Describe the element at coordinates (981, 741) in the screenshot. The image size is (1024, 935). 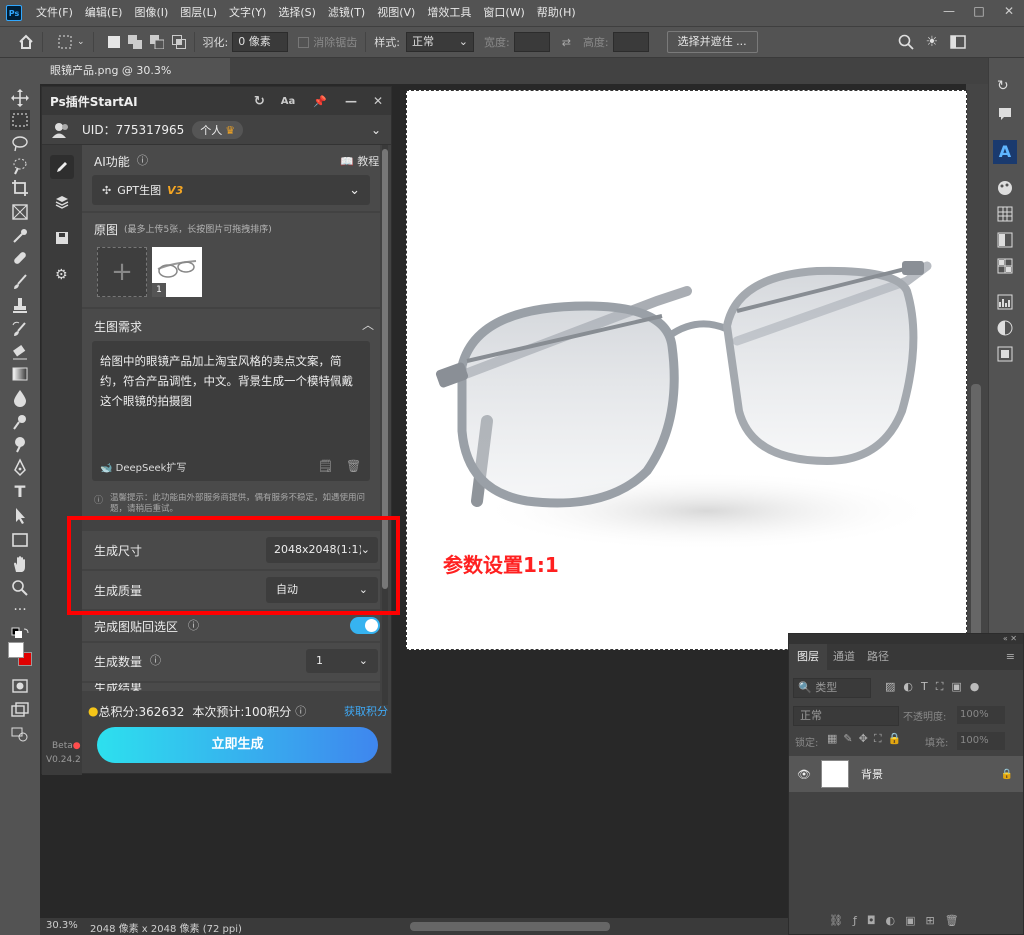
I see `fill-input: 100%` at that location.